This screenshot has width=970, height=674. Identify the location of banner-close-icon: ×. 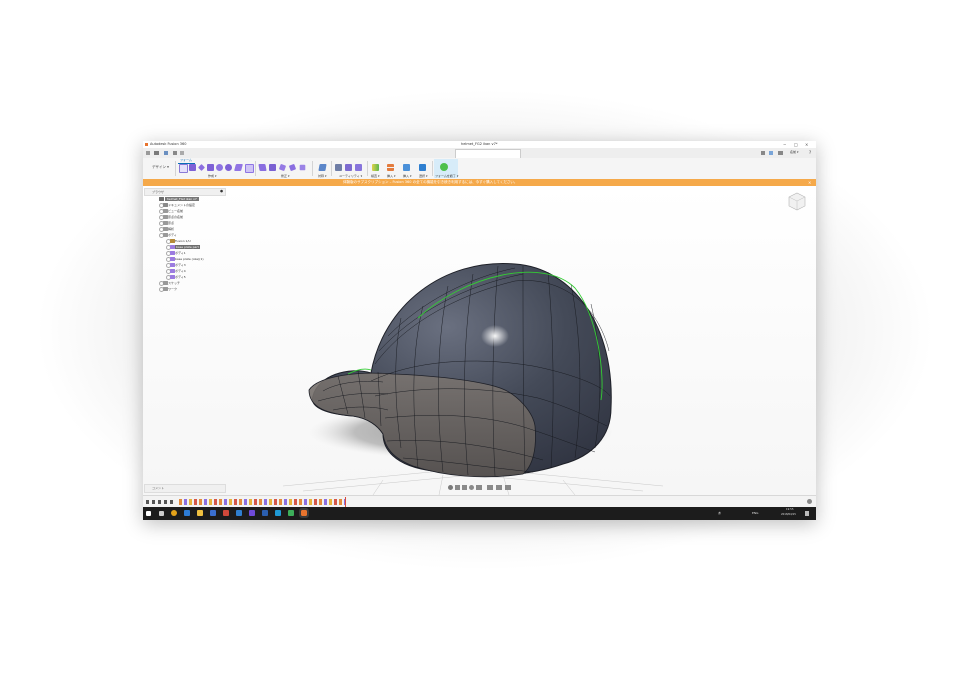
(809, 182).